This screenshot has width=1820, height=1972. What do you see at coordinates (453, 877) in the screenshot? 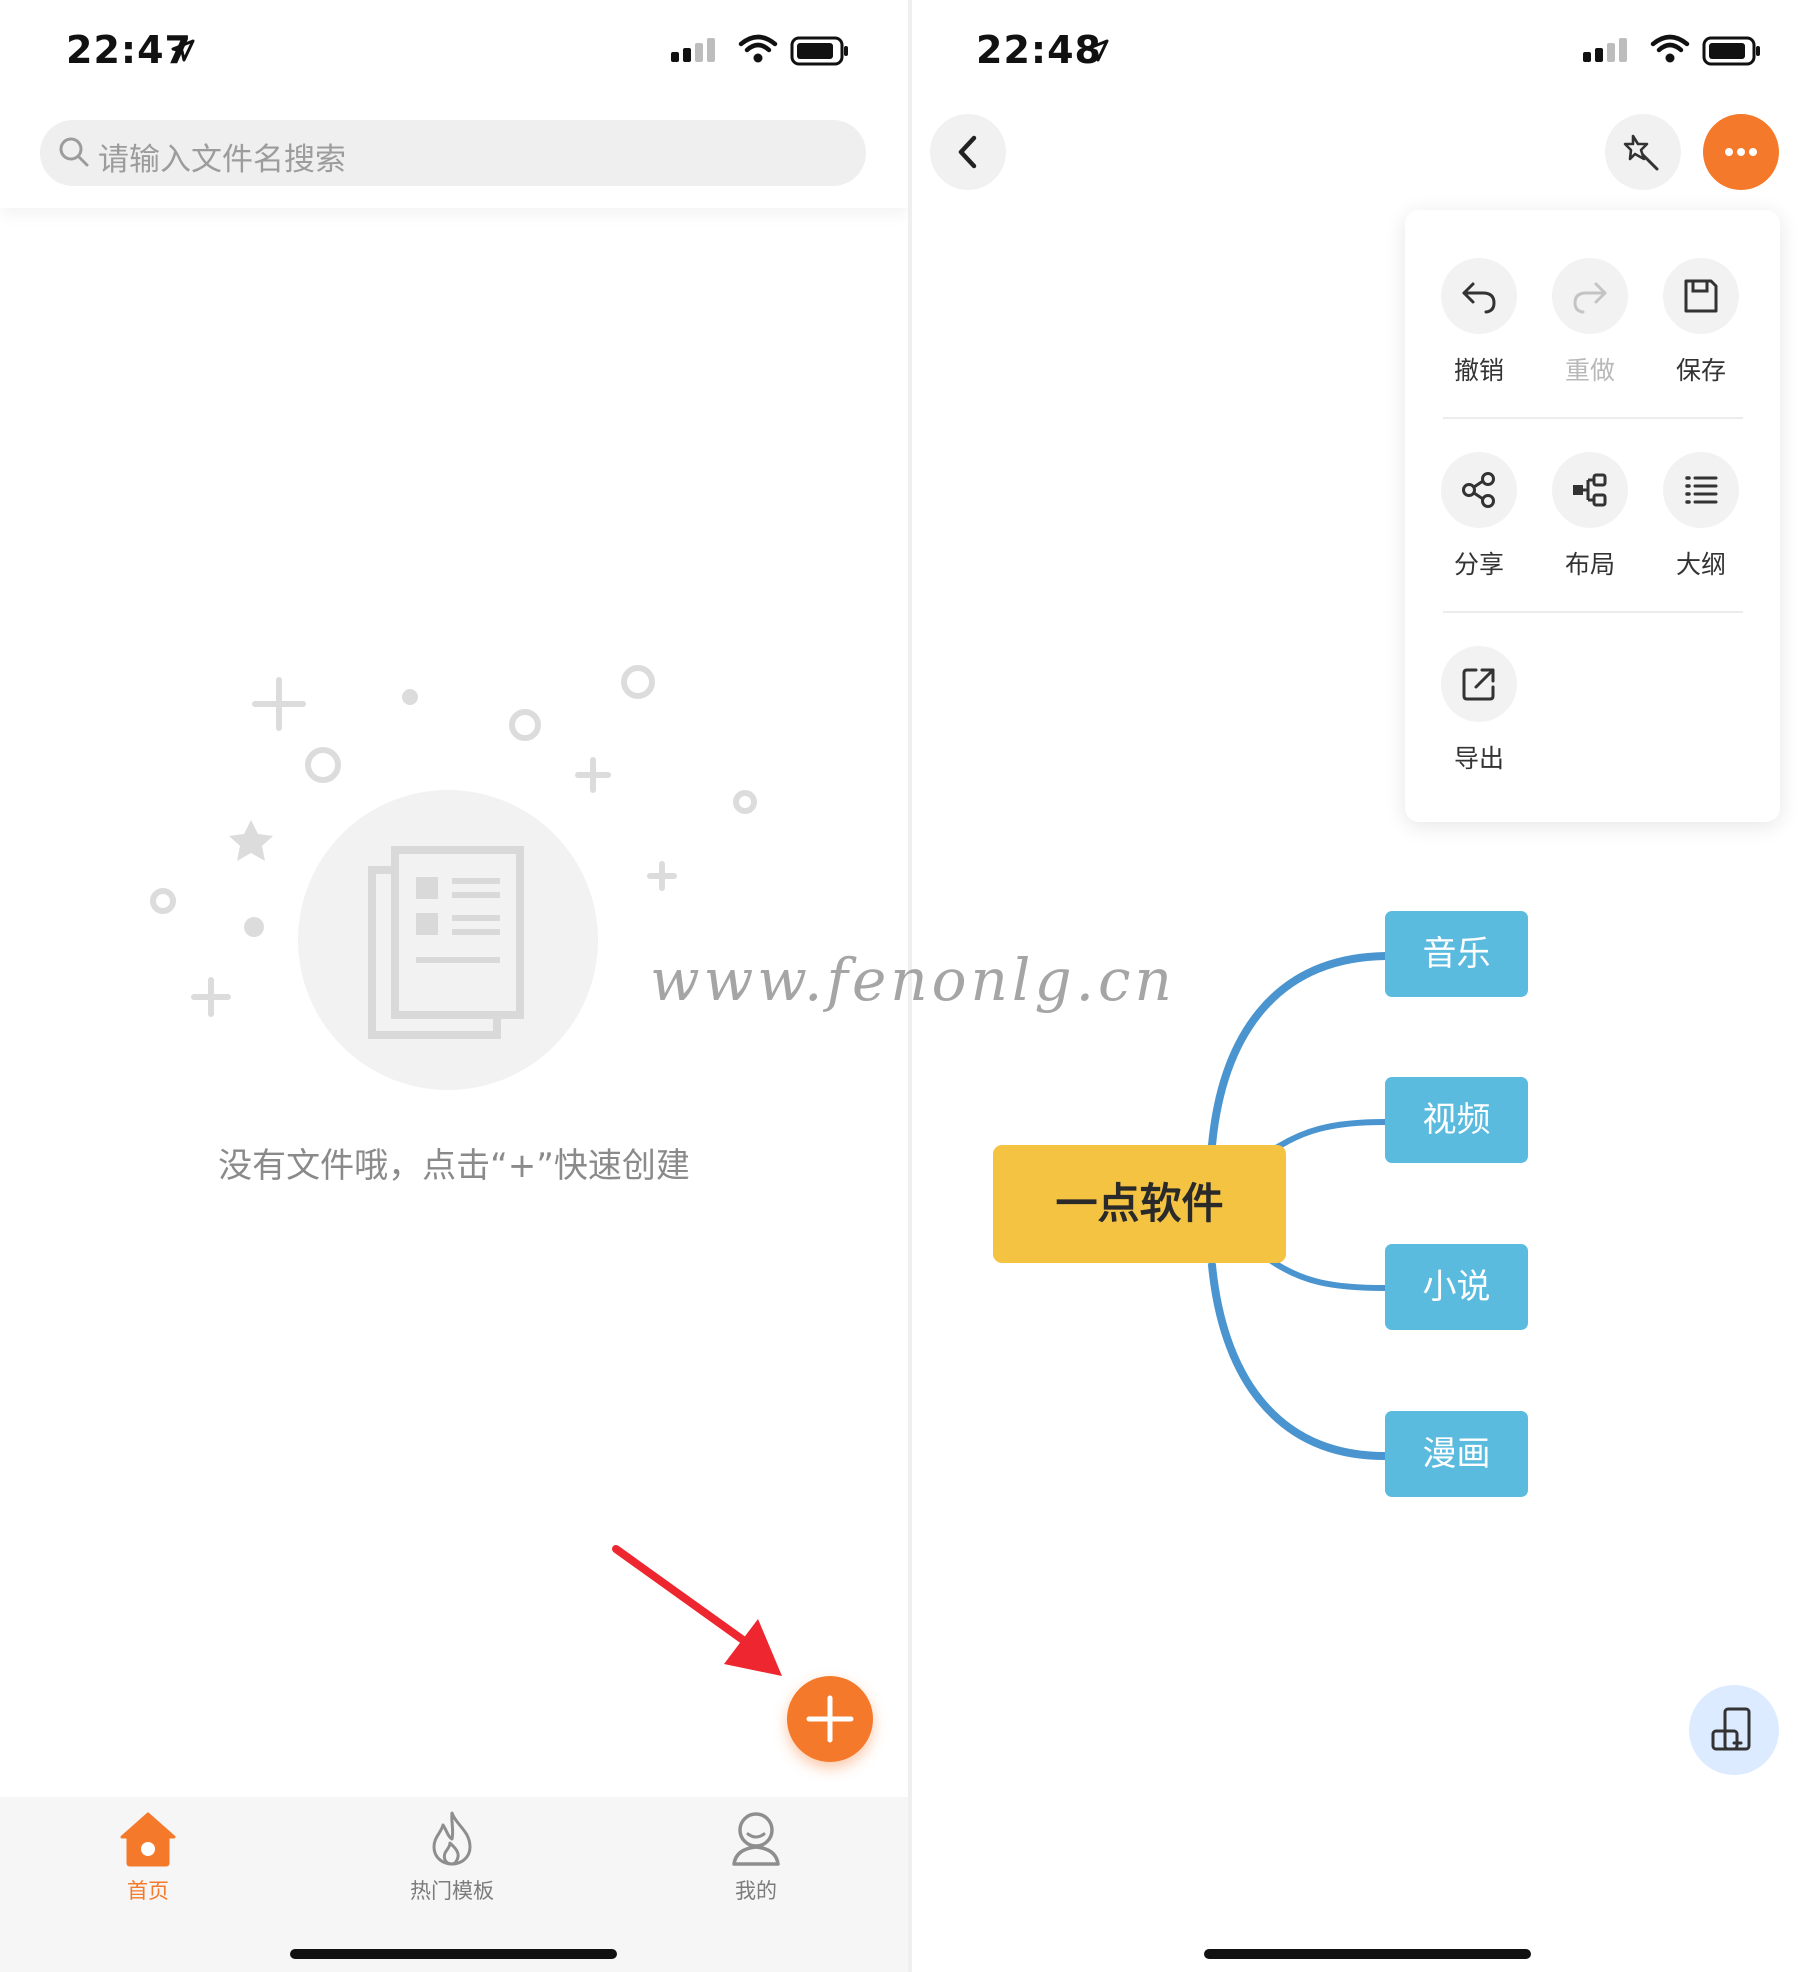
I see `empty-state-illustration` at bounding box center [453, 877].